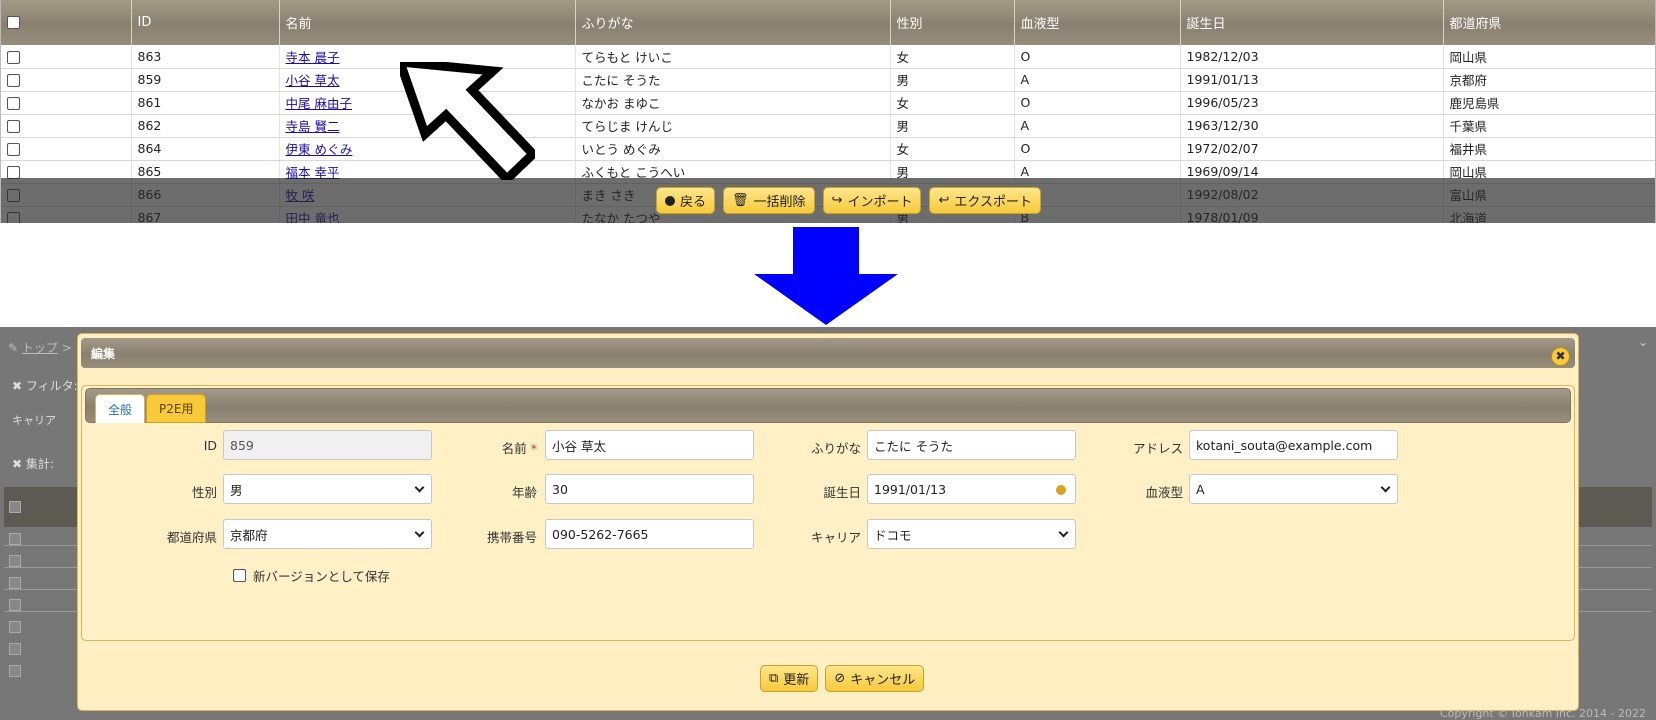  What do you see at coordinates (205, 149) in the screenshot?
I see `cell-id: 864` at bounding box center [205, 149].